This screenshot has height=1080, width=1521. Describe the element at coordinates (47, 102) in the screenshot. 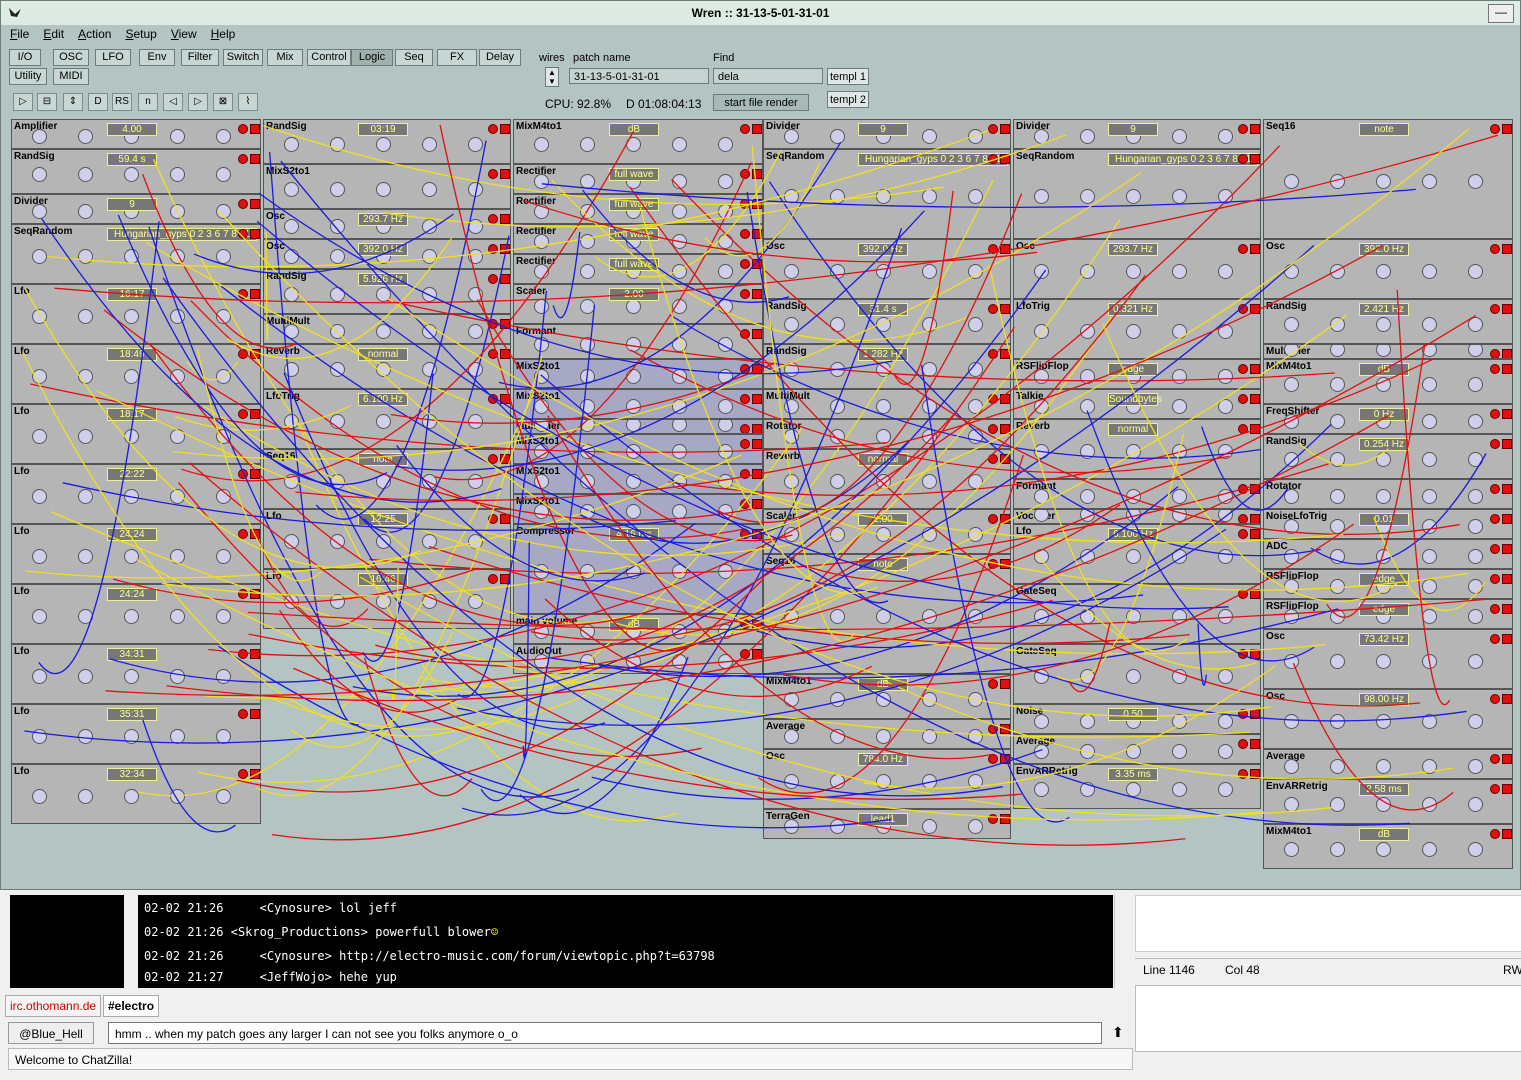

I see `module-icon: ⊟` at that location.